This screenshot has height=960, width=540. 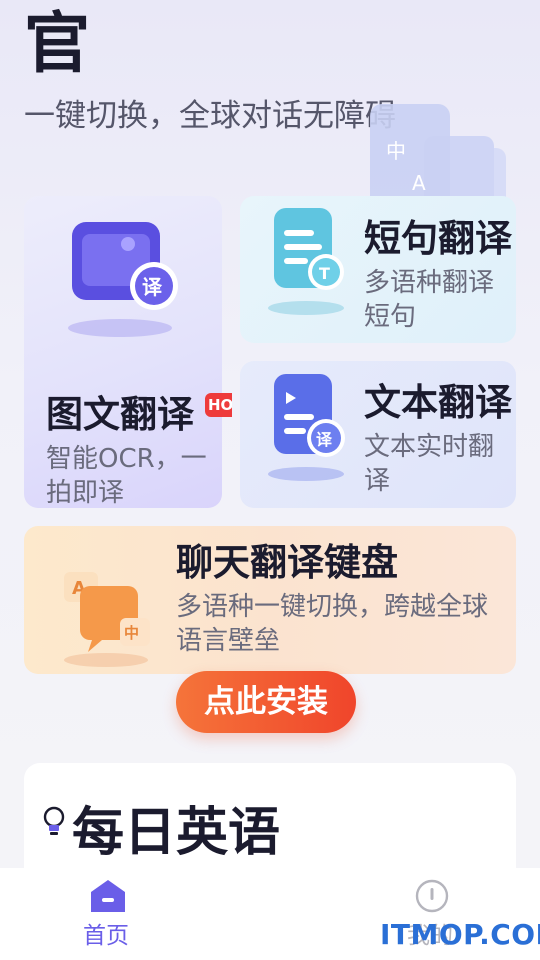 What do you see at coordinates (108, 896) in the screenshot?
I see `home-icon` at bounding box center [108, 896].